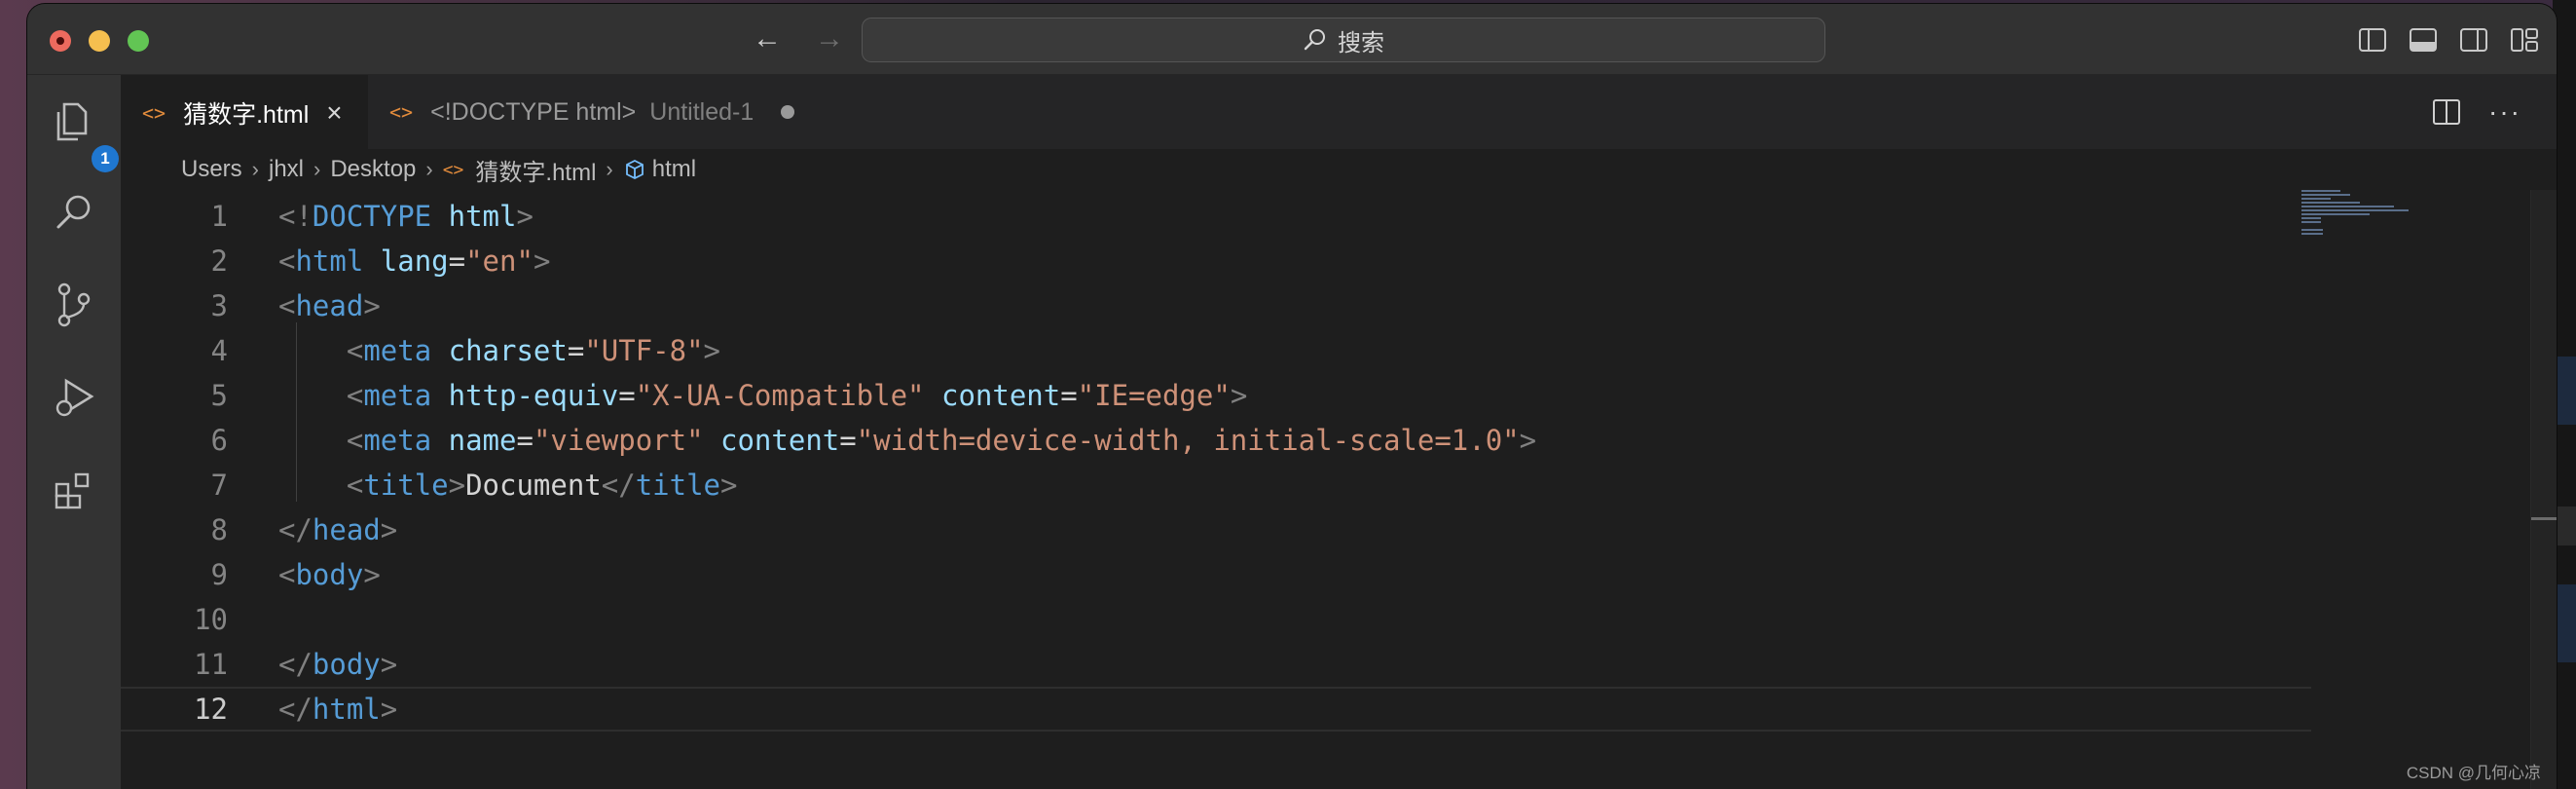 Image resolution: width=2576 pixels, height=789 pixels. I want to click on html-file-icon: <>, so click(154, 113).